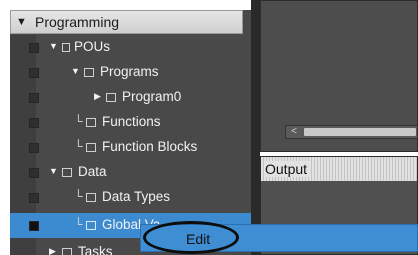 This screenshot has width=418, height=255. I want to click on tree-item-data-types: └ Data Types, so click(130, 197).